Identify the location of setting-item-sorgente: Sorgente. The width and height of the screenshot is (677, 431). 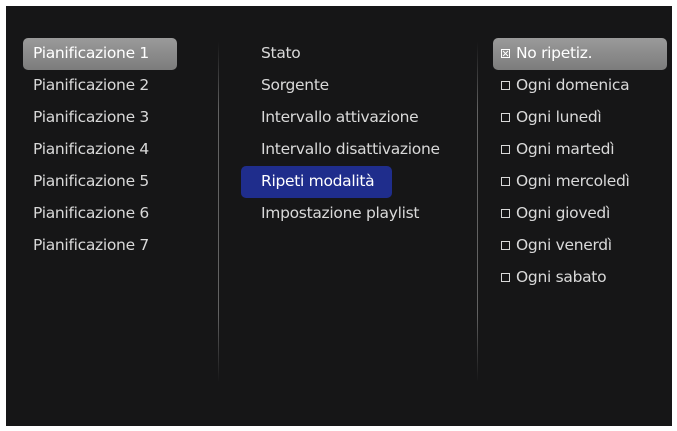
(352, 86).